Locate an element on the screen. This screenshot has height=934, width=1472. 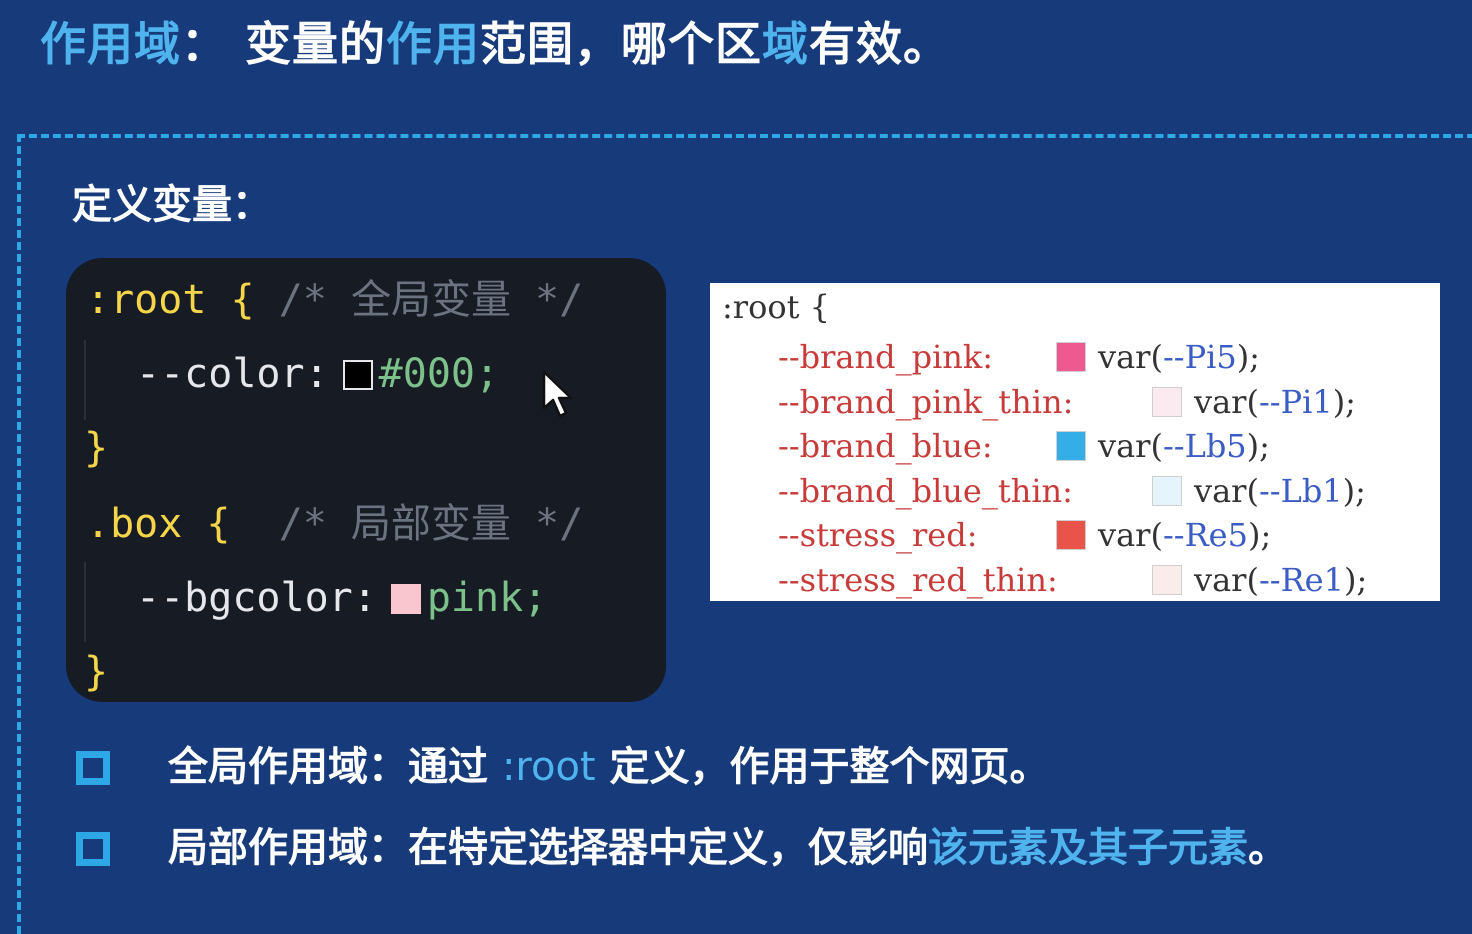
bullet-global: 全局作用域：通过 :root 定义，作用于整个网页。 is located at coordinates (609, 767).